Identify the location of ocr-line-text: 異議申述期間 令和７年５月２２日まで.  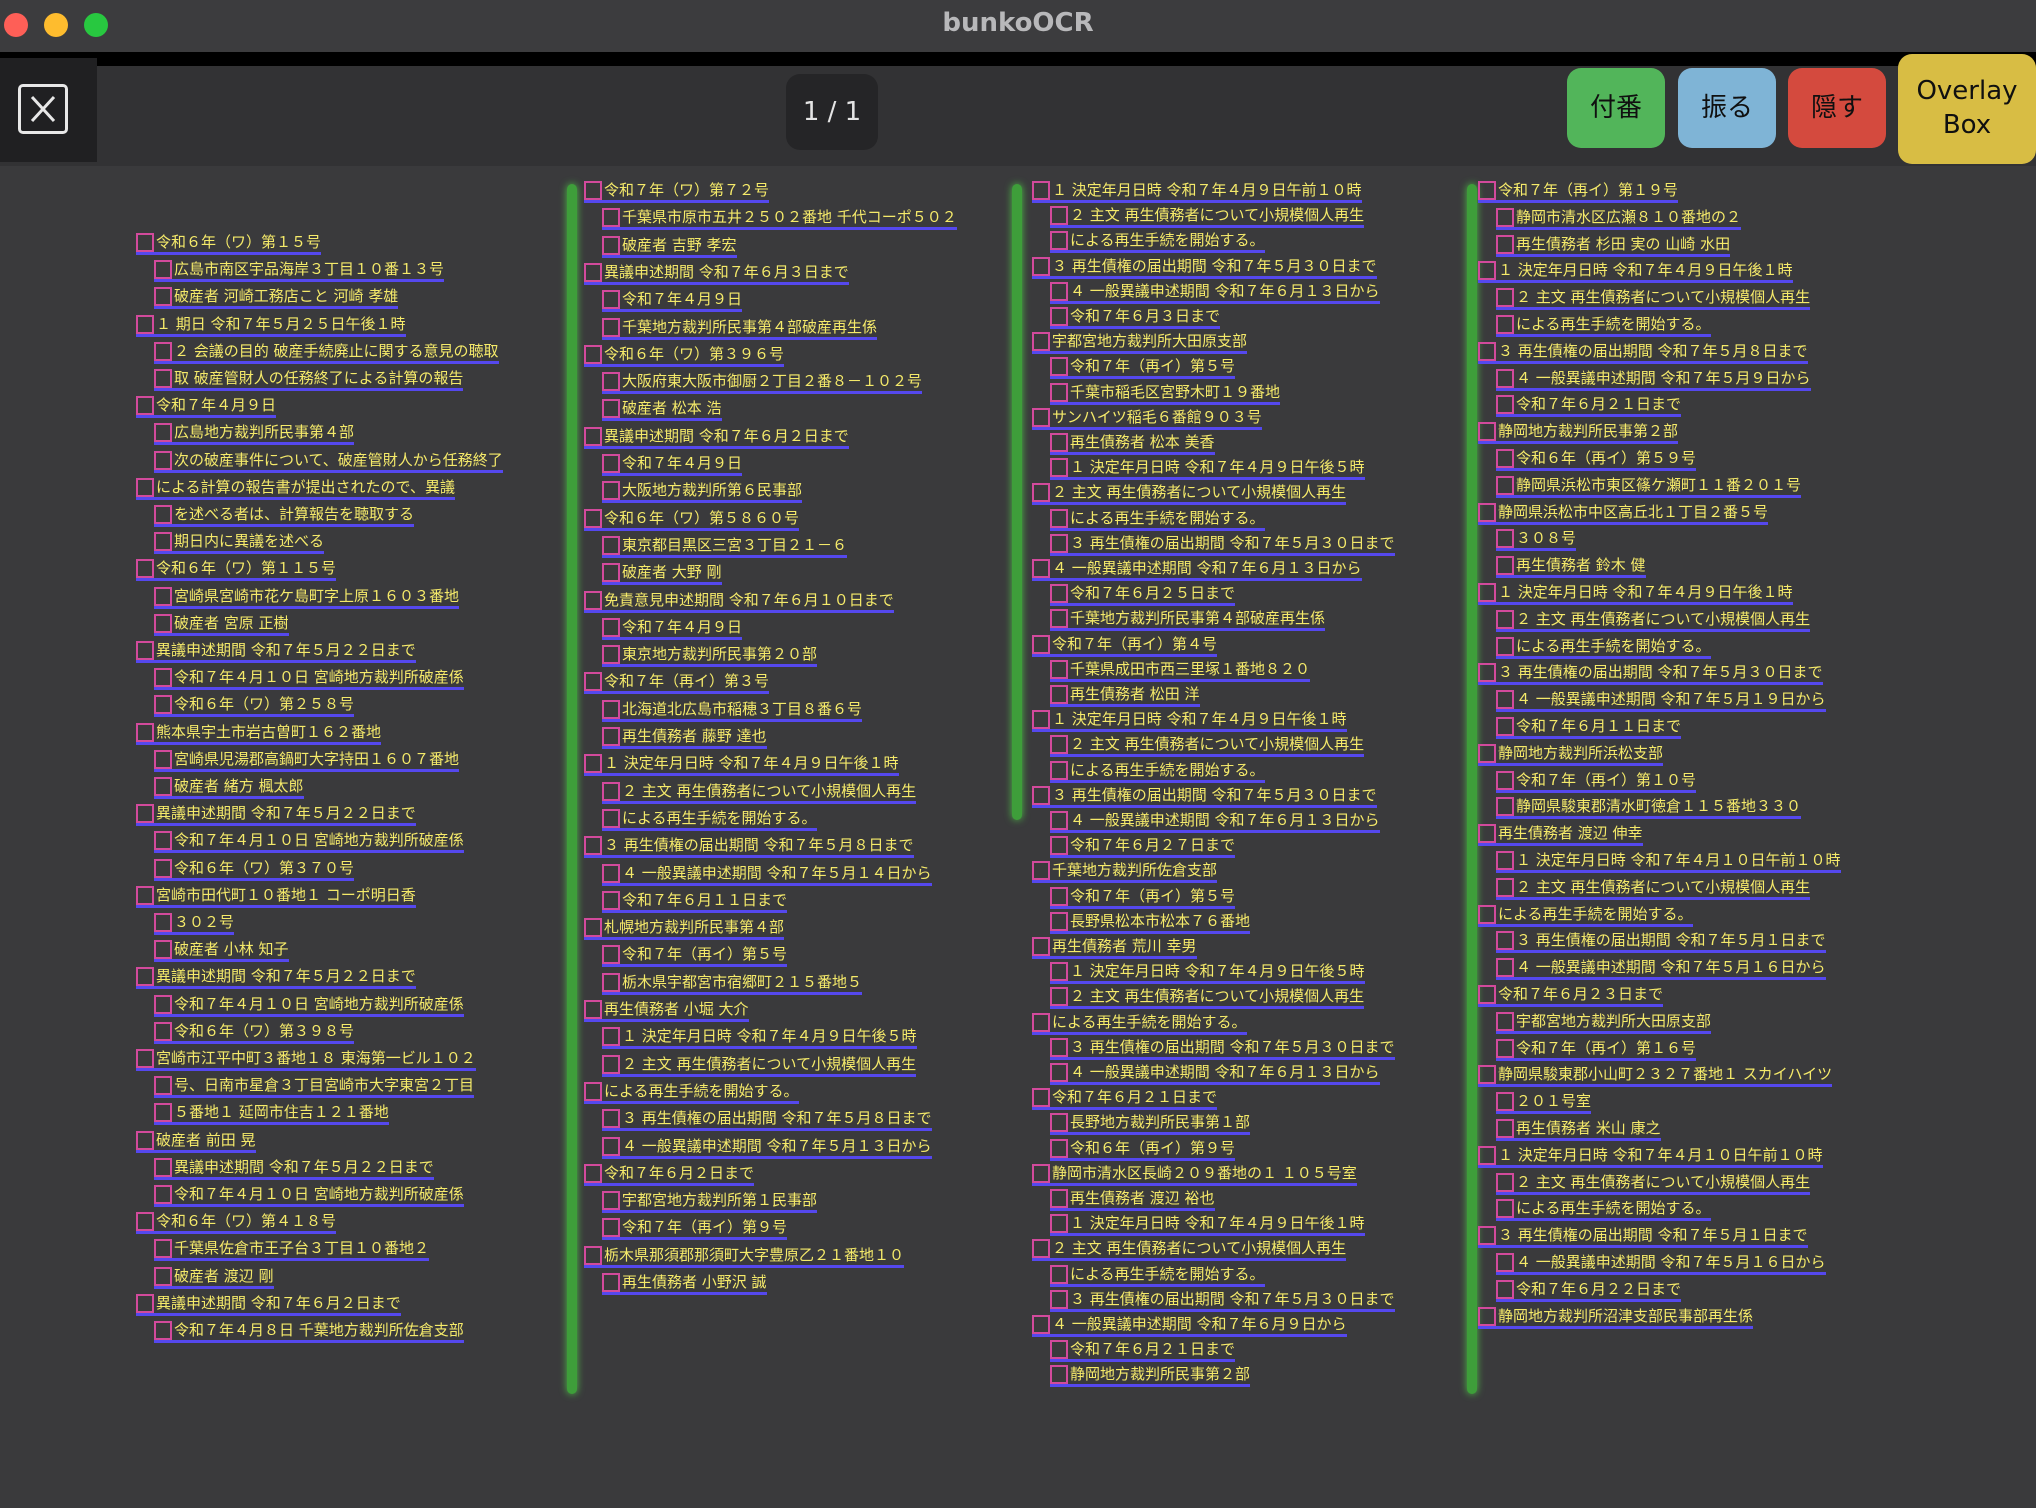
(286, 813).